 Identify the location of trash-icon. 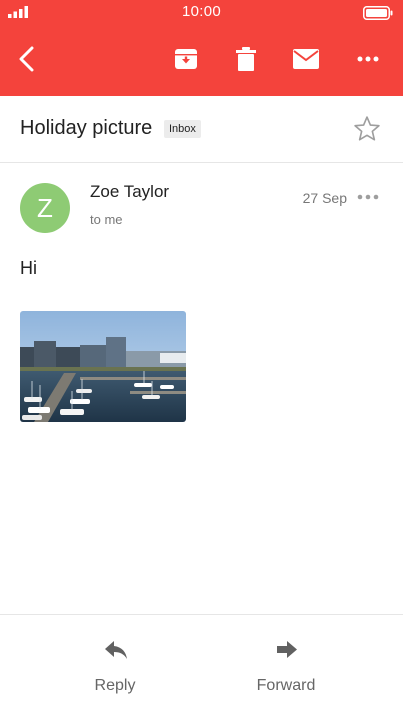
(246, 59).